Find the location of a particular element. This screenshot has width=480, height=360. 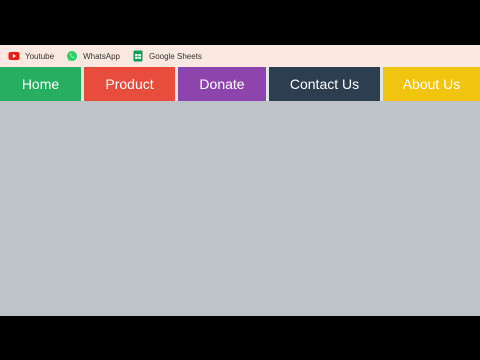

nav-label: About Us is located at coordinates (431, 84).